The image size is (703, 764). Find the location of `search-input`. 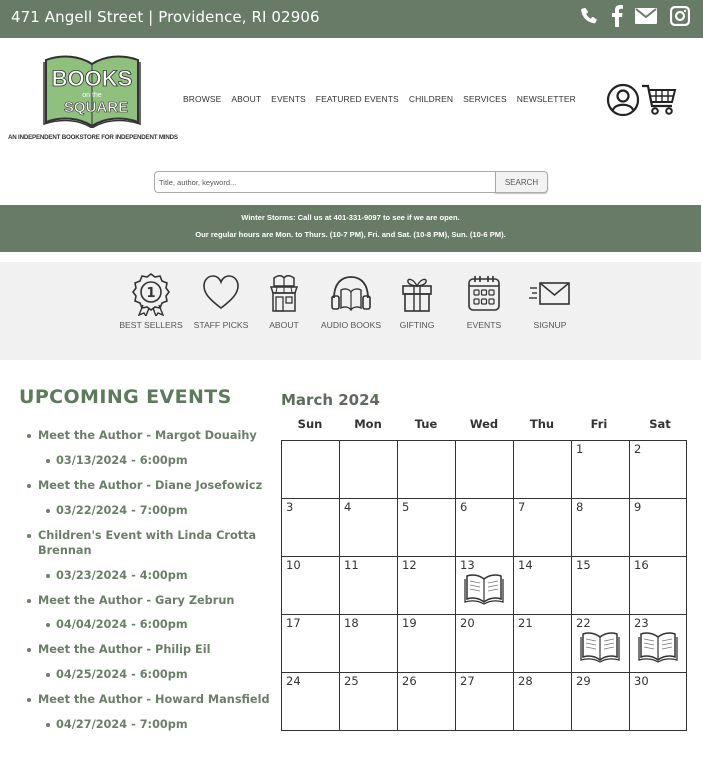

search-input is located at coordinates (325, 182).